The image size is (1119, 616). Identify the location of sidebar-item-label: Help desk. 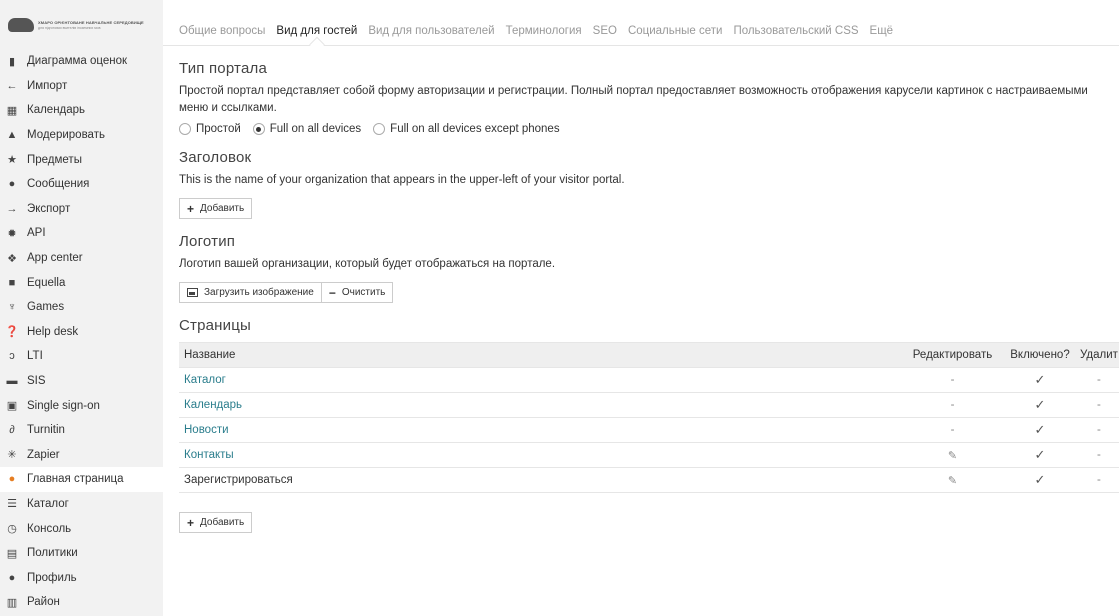
(53, 331).